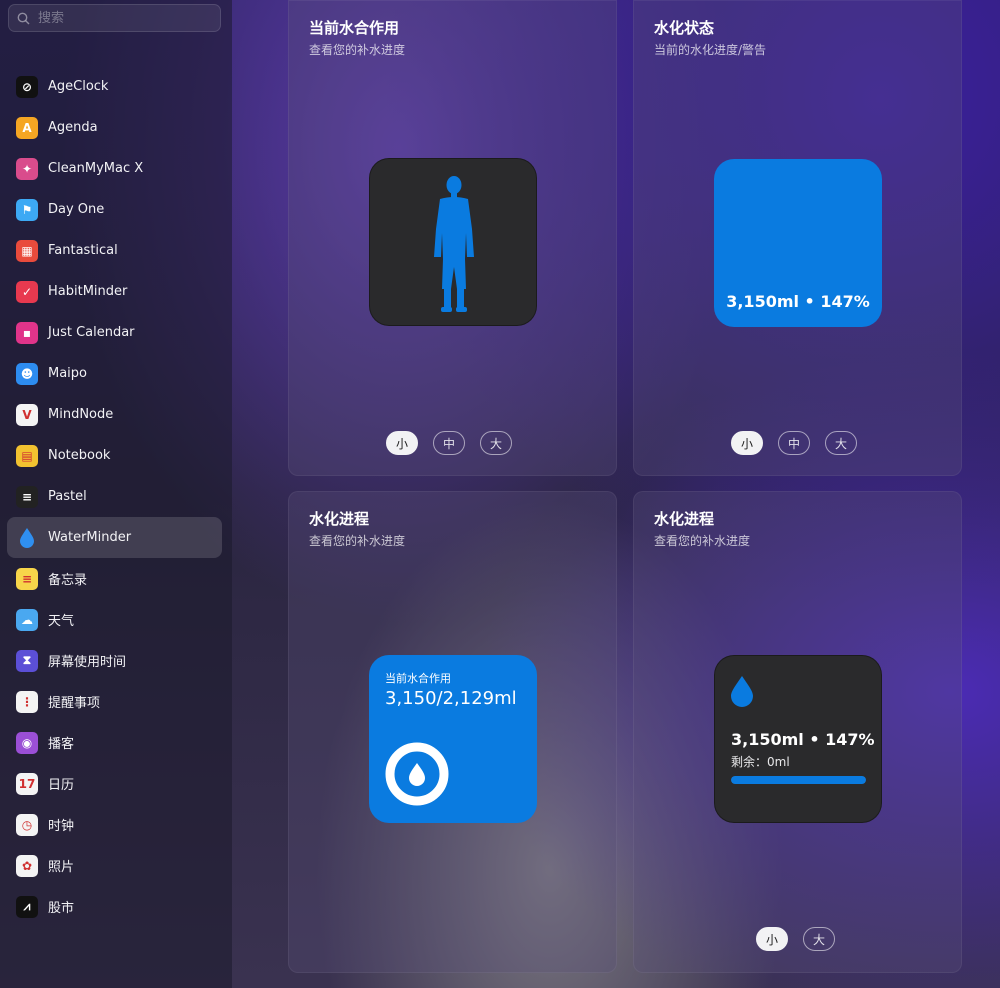  I want to click on sidebar-item-maipo: ☻ Maipo, so click(116, 373).